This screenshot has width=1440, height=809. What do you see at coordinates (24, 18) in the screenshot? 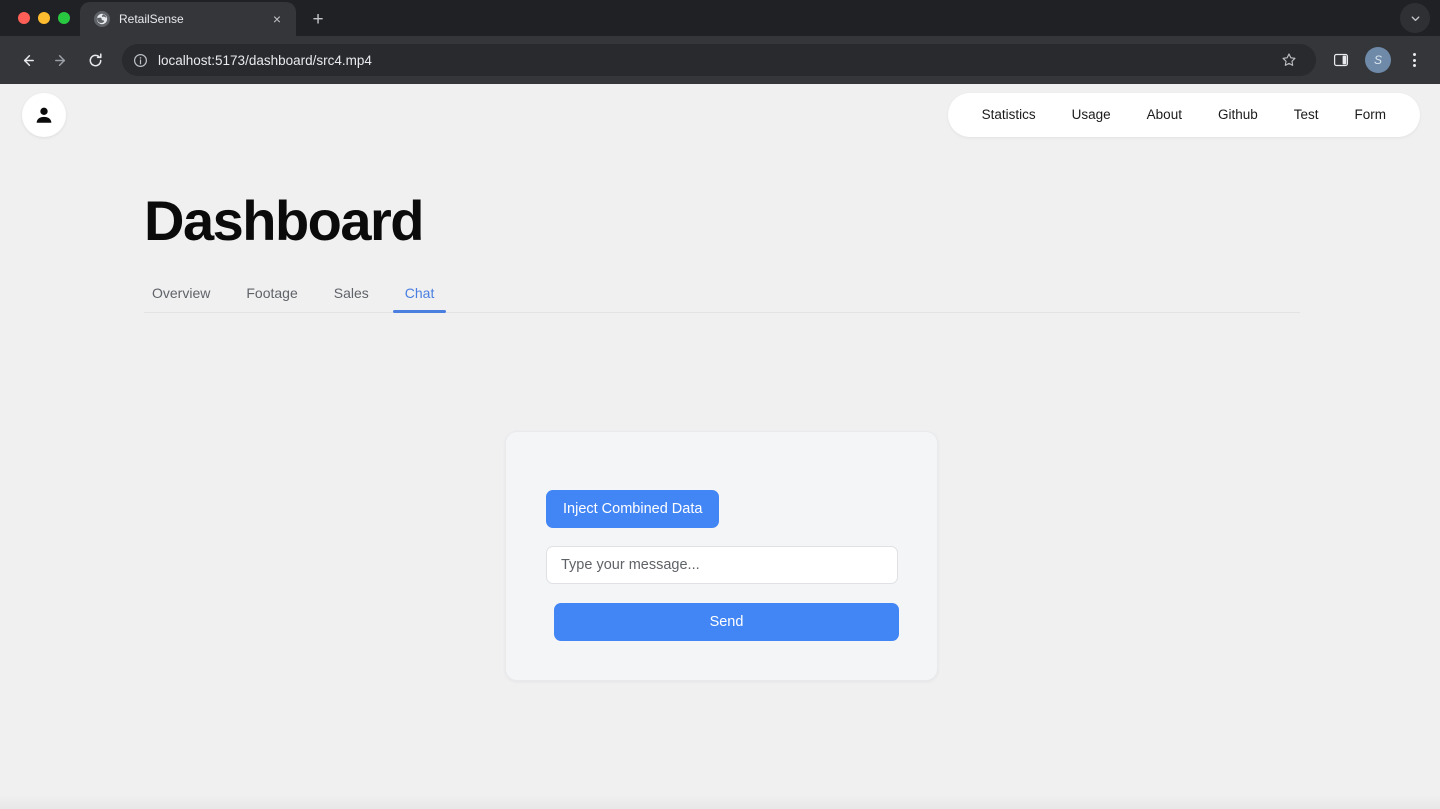
I see `close-window-button` at bounding box center [24, 18].